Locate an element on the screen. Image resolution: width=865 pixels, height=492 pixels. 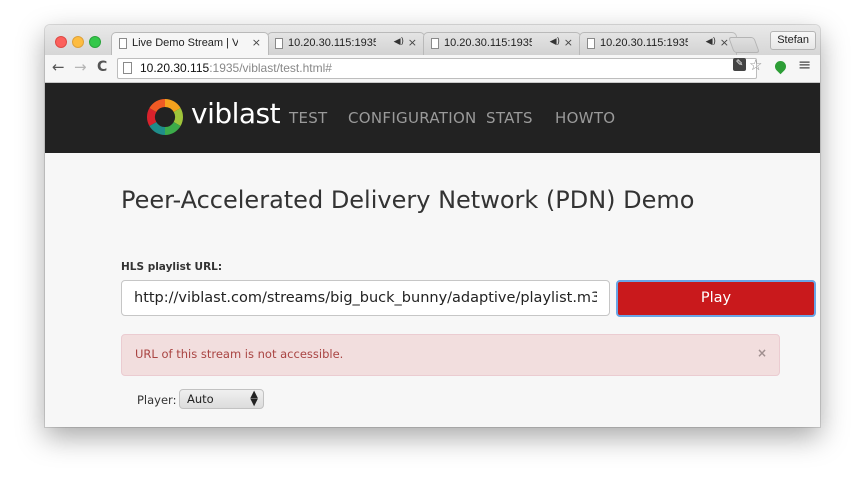
back-icon: ← is located at coordinates (58, 67).